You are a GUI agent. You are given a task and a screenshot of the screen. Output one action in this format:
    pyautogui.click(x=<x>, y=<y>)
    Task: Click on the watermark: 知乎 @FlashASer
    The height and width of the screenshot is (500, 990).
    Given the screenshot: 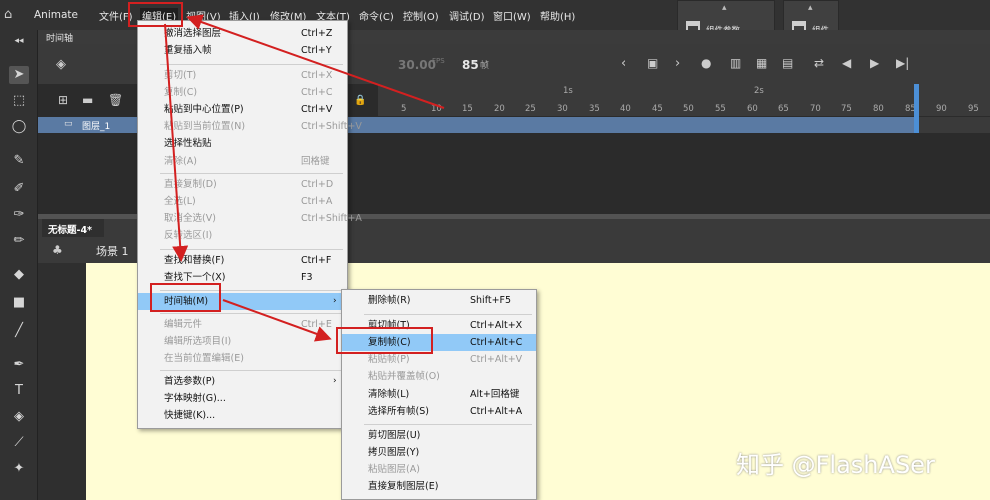 What is the action you would take?
    pyautogui.click(x=835, y=465)
    